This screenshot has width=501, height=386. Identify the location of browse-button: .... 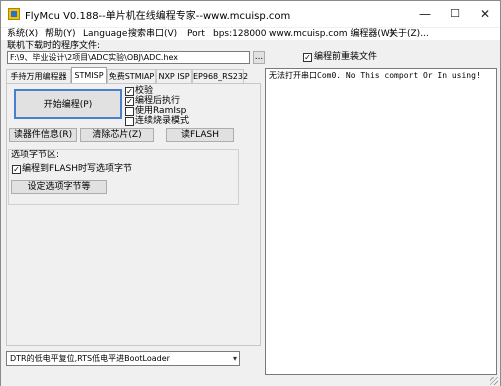
(259, 57).